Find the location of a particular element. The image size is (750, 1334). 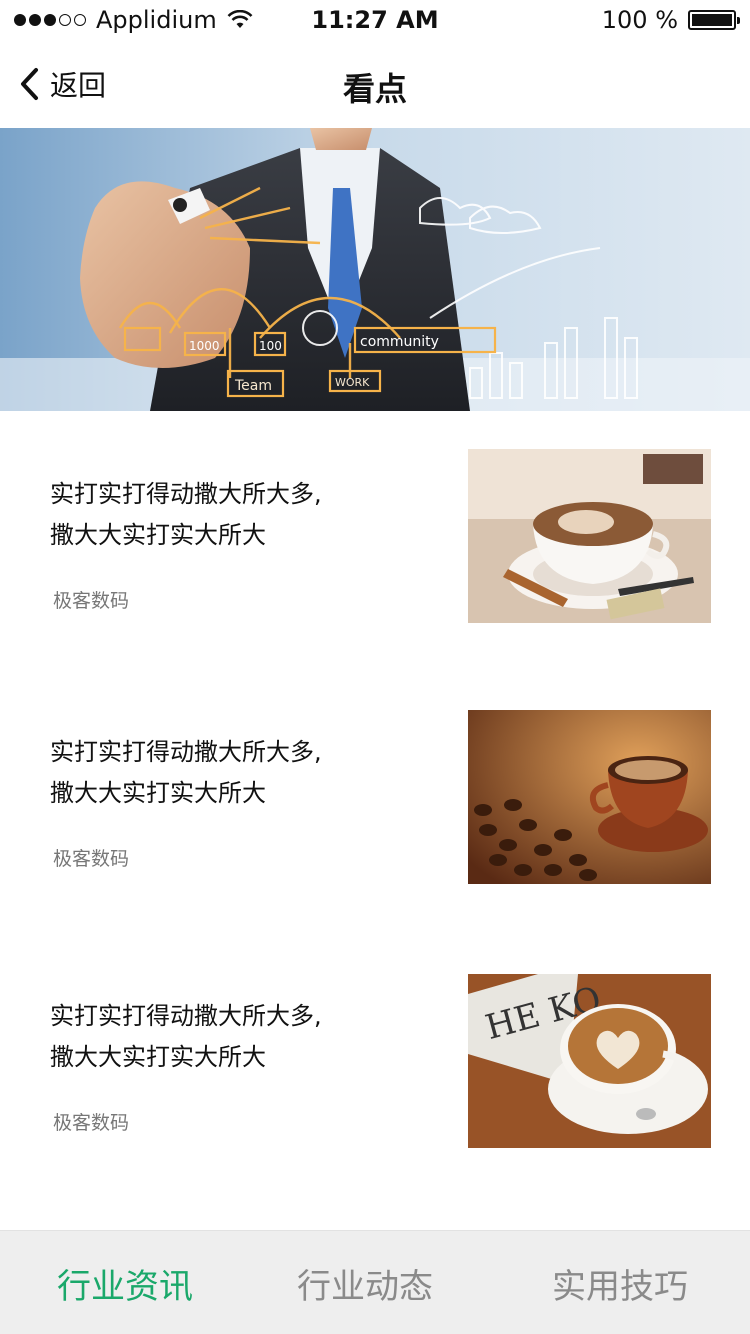

news-thumbnail: HE KO is located at coordinates (589, 1061).